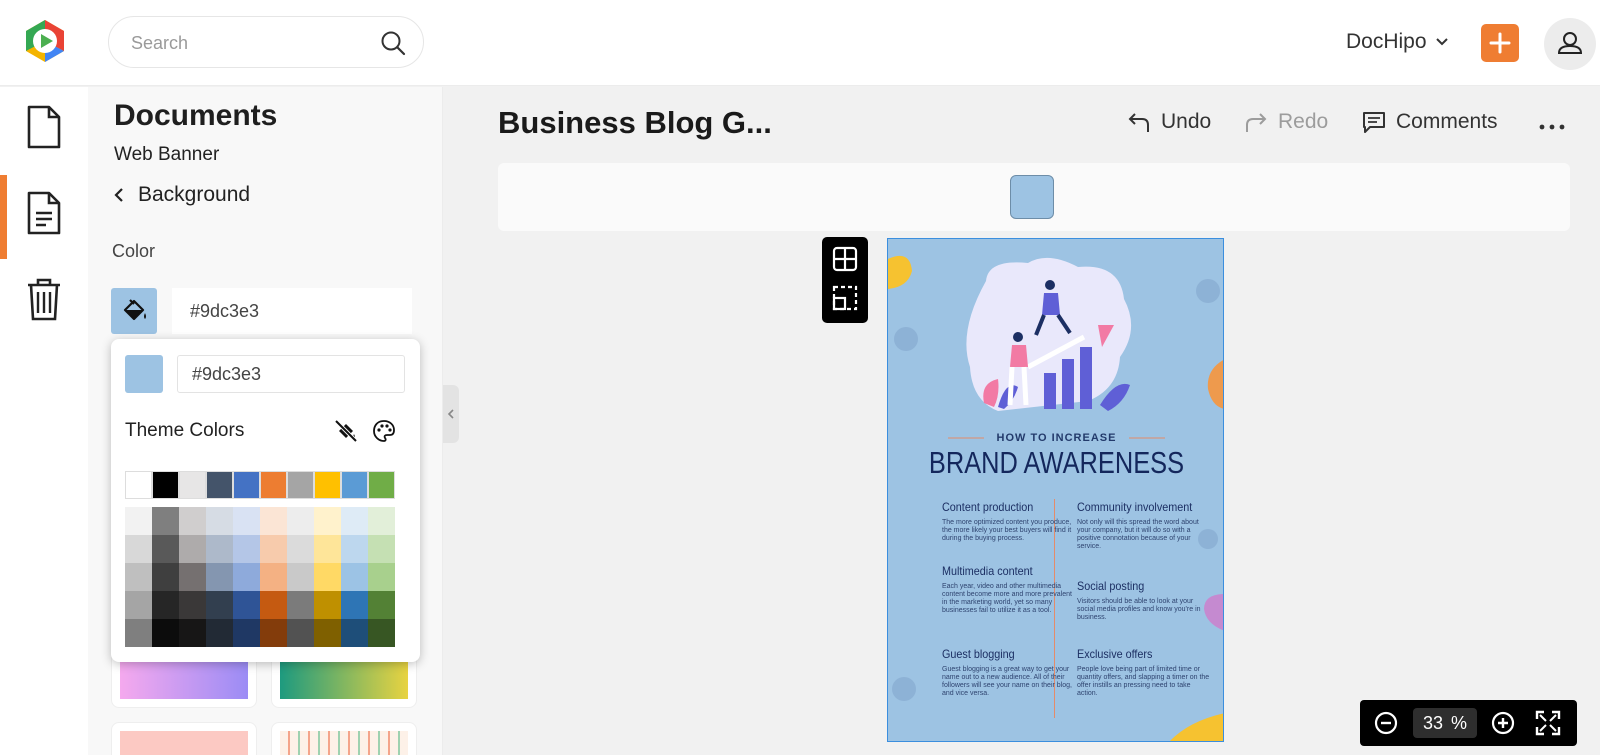 The height and width of the screenshot is (755, 1600). I want to click on back-to-background: Background, so click(182, 195).